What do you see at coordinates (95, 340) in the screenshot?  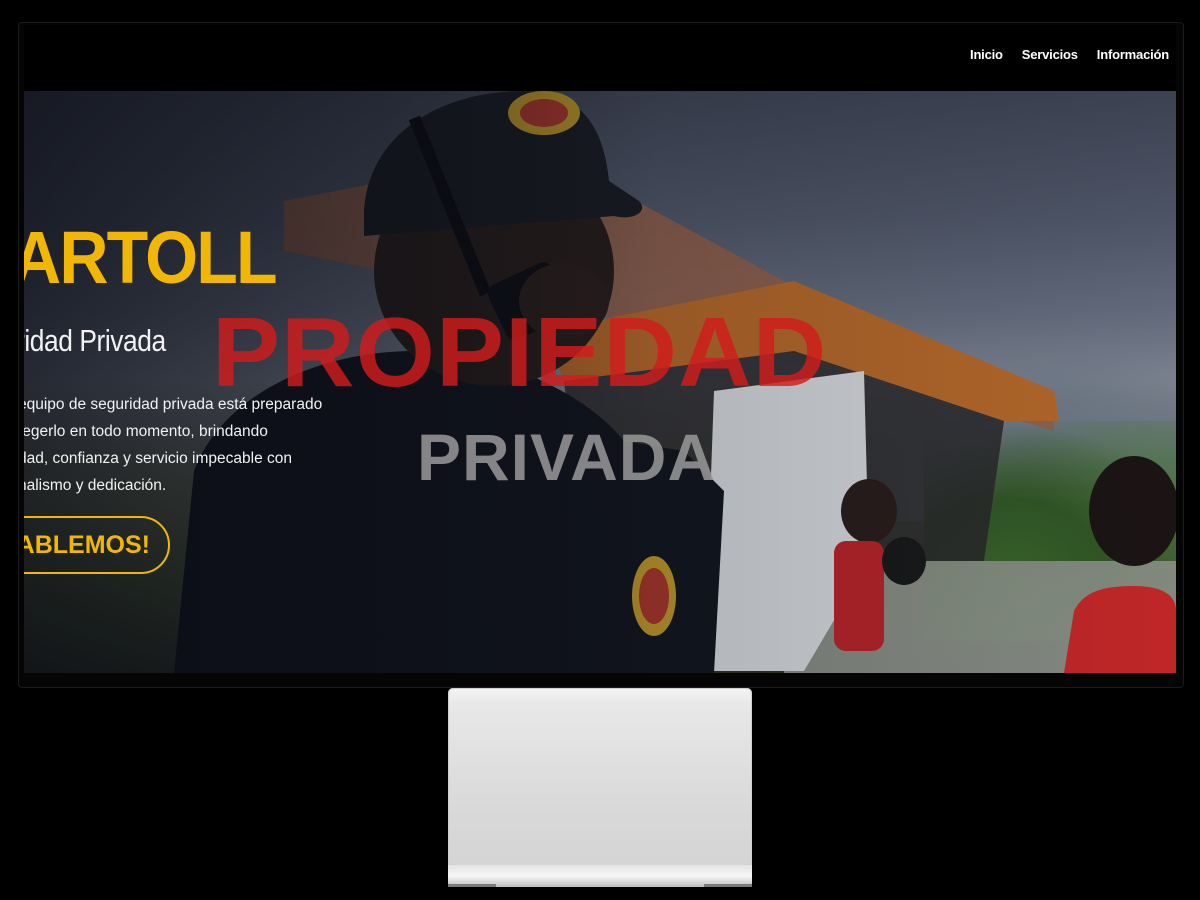 I see `brand-subtitle: ridad Privada` at bounding box center [95, 340].